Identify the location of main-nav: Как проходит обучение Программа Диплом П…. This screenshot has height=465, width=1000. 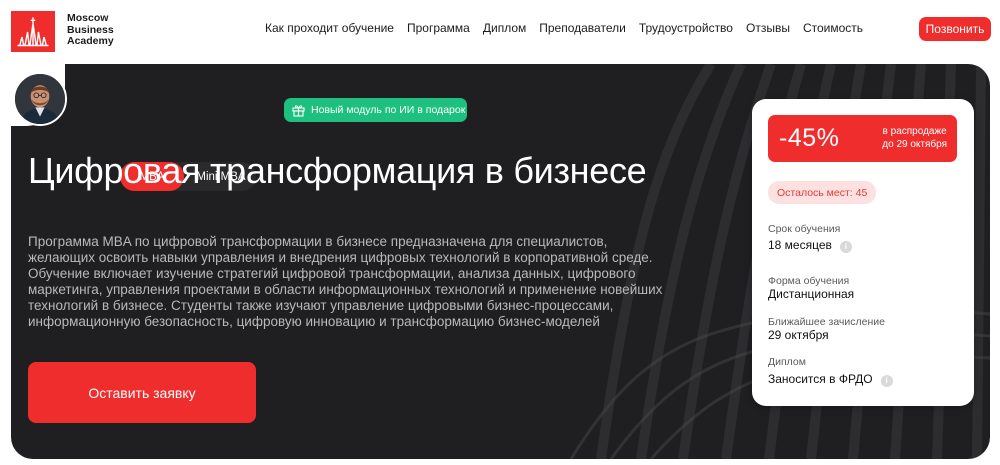
(570, 28).